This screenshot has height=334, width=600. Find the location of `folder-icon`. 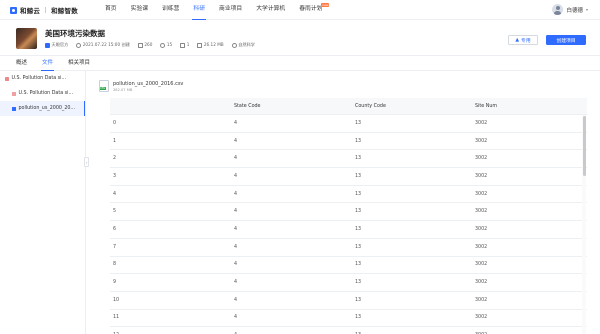

folder-icon is located at coordinates (7, 78).